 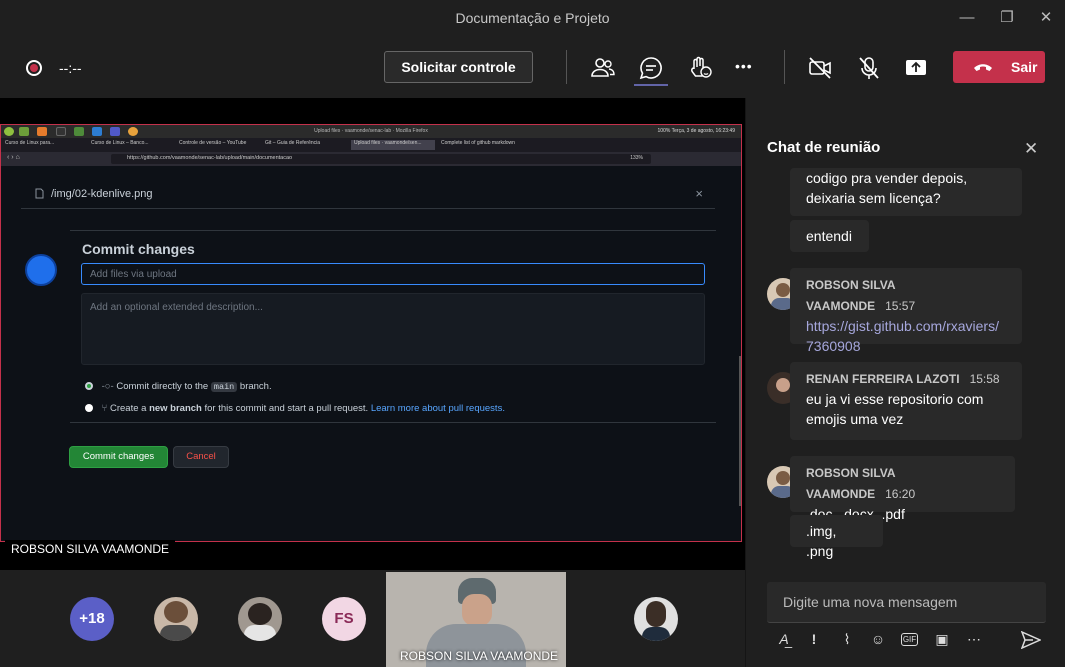 What do you see at coordinates (651, 68) in the screenshot?
I see `chat-icon` at bounding box center [651, 68].